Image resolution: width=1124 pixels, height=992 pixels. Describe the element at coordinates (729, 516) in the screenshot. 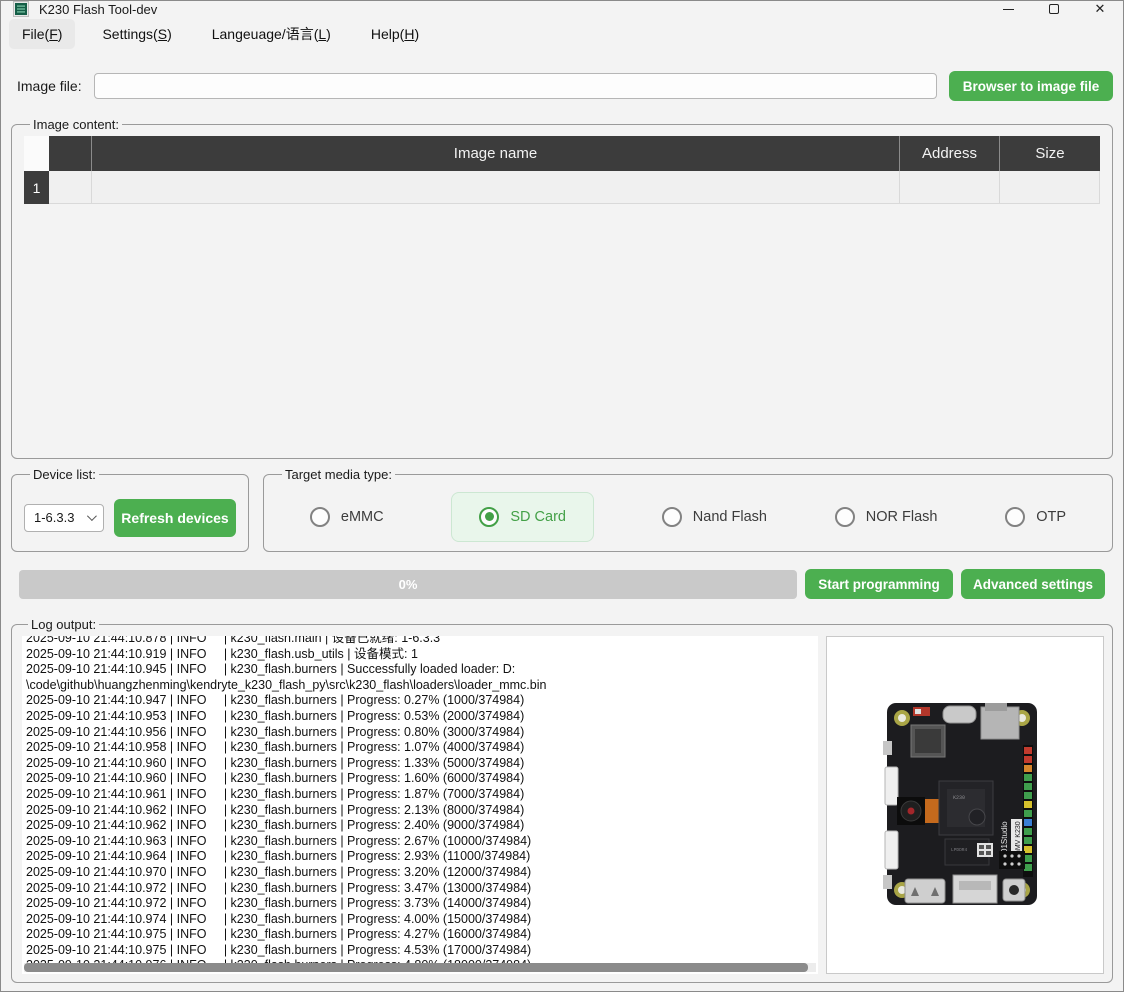

I see `radio-label: Nand Flash` at that location.